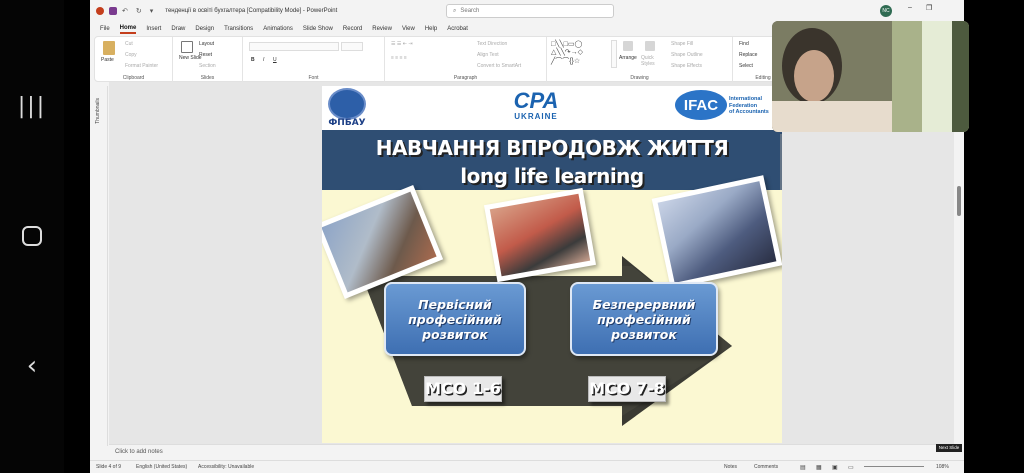 The width and height of the screenshot is (1024, 473). I want to click on drawing-label: Drawing, so click(639, 78).